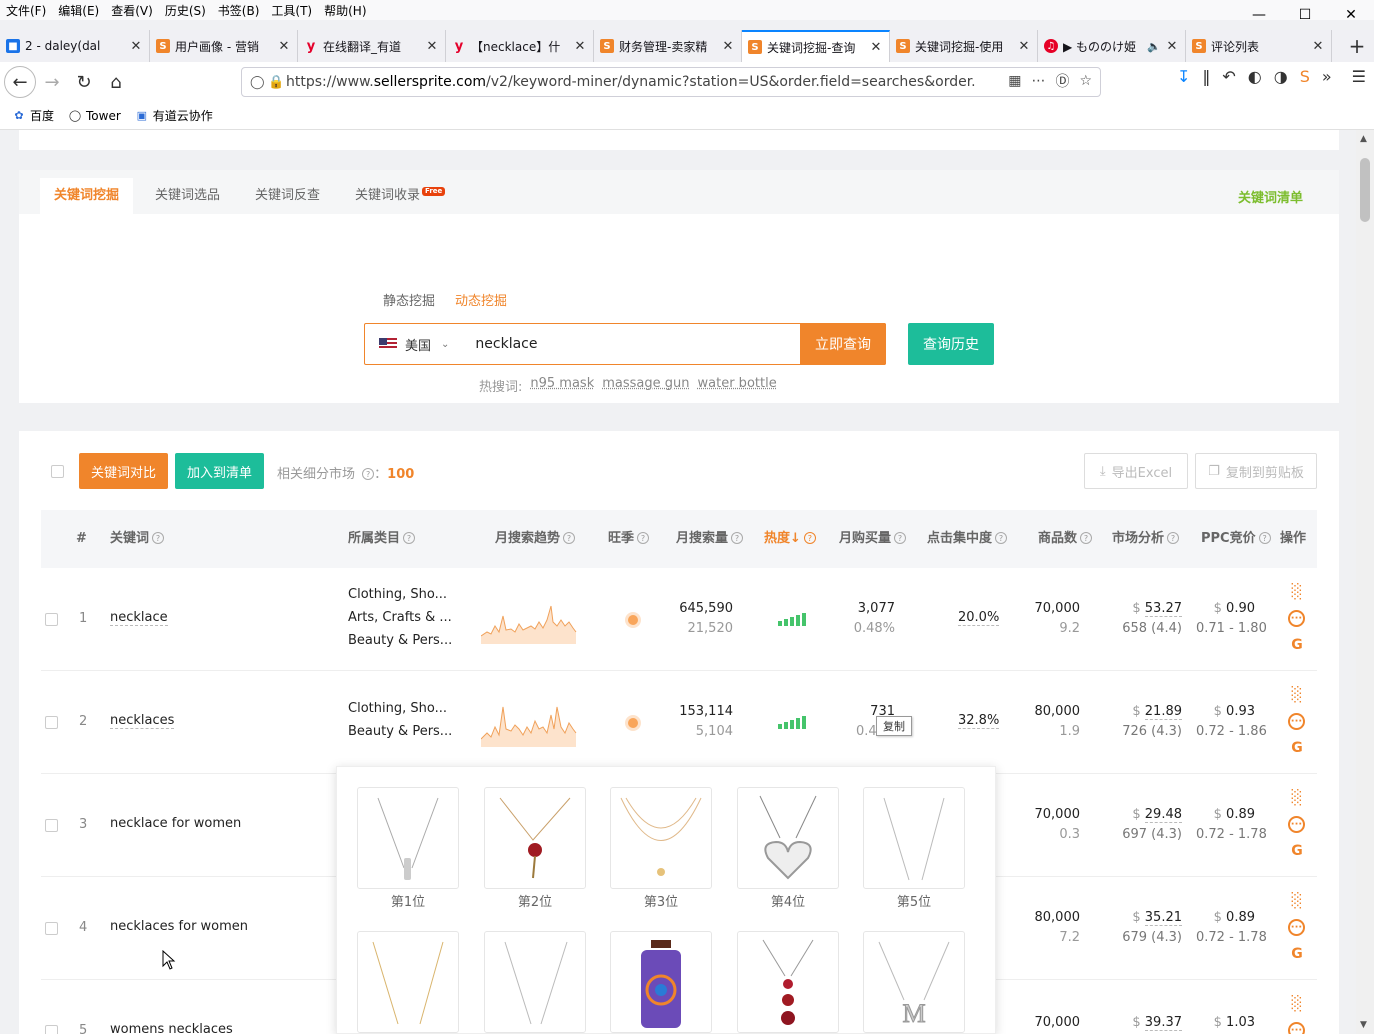 This screenshot has width=1374, height=1034. I want to click on export-excel-button: ⤓ 导出Excel, so click(1136, 471).